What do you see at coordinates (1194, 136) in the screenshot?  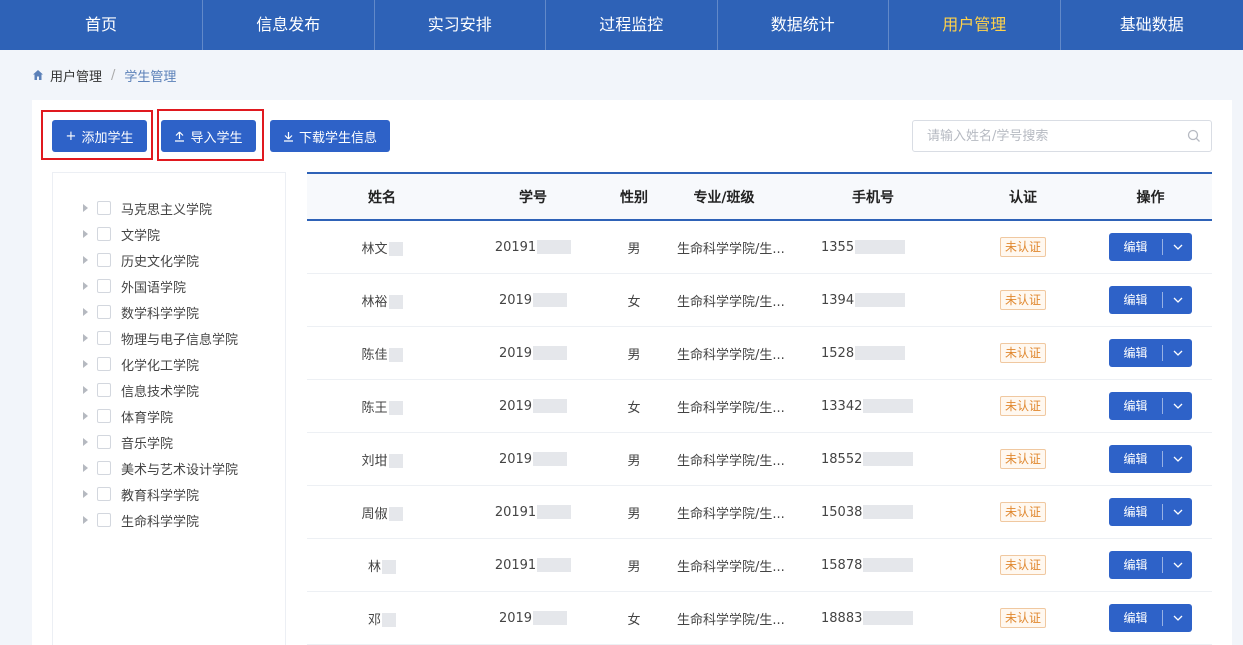 I see `search-icon` at bounding box center [1194, 136].